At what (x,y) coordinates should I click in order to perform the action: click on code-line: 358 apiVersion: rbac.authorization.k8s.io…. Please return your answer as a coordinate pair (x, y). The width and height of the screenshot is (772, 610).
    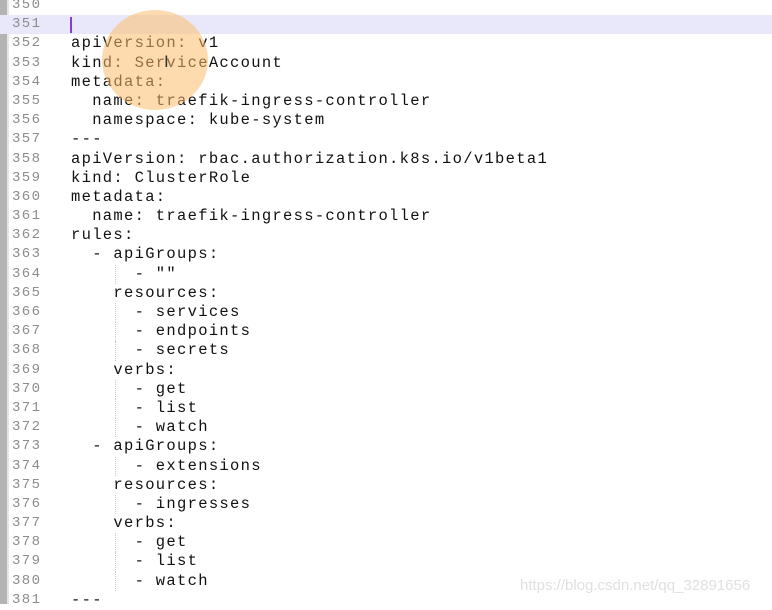
    Looking at the image, I should click on (386, 159).